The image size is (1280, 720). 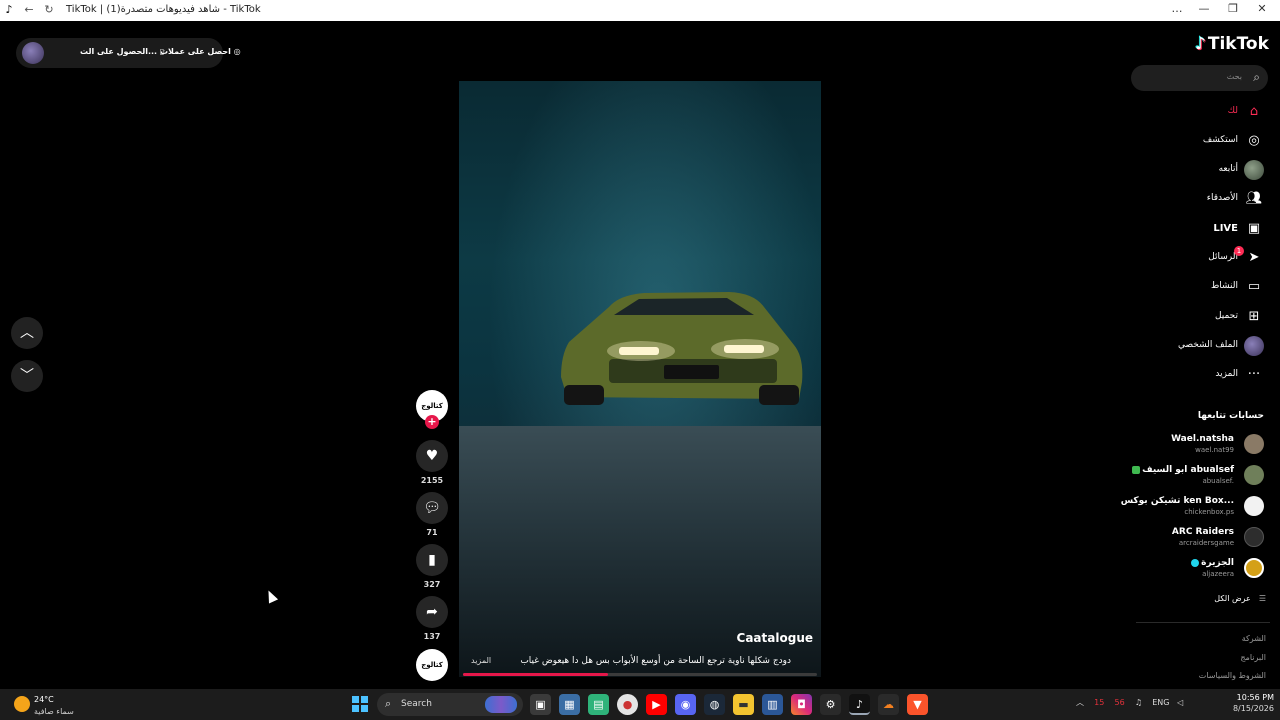 I want to click on mouse-cursor, so click(x=271, y=596).